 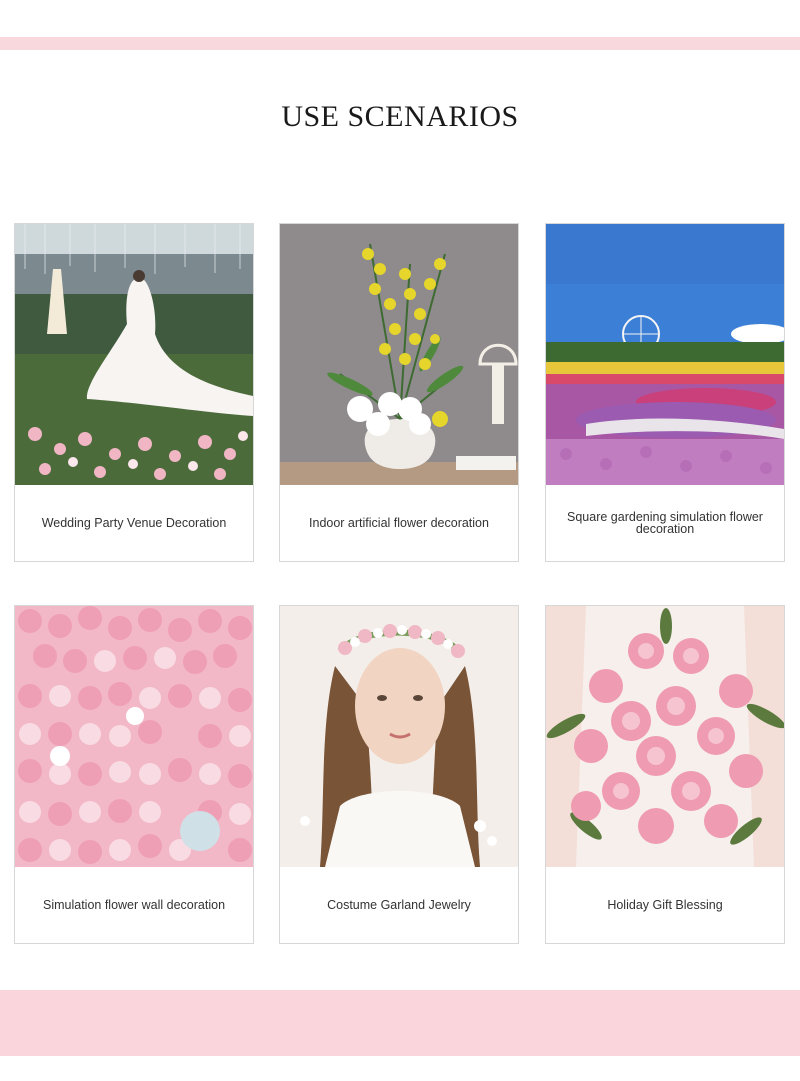 What do you see at coordinates (665, 905) in the screenshot?
I see `scenario-caption: Holiday Gift Blessing` at bounding box center [665, 905].